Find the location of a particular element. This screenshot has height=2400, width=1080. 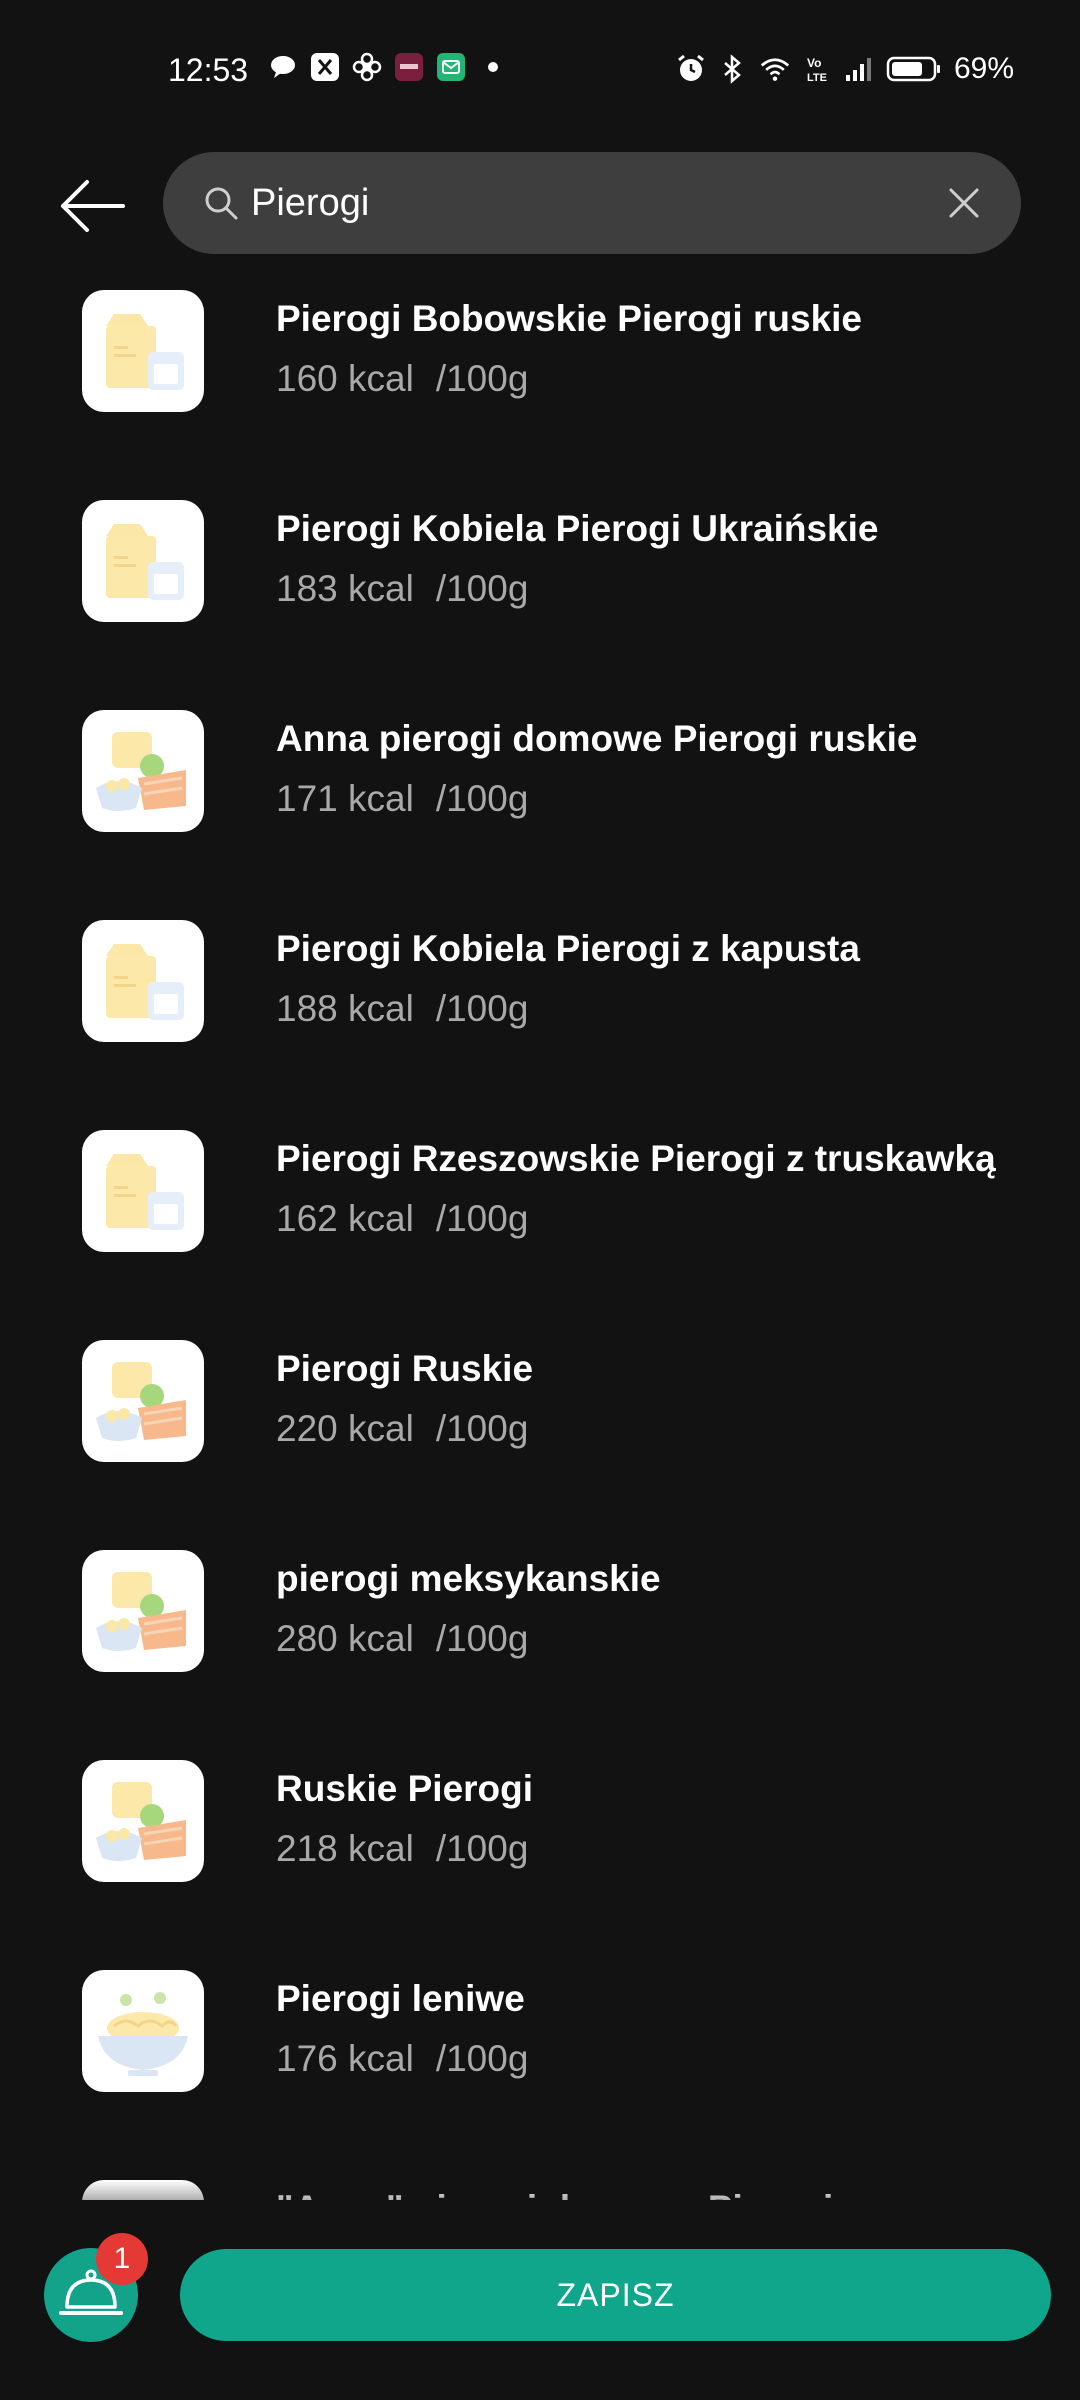

kcal-value: 188 kcal is located at coordinates (345, 1008).